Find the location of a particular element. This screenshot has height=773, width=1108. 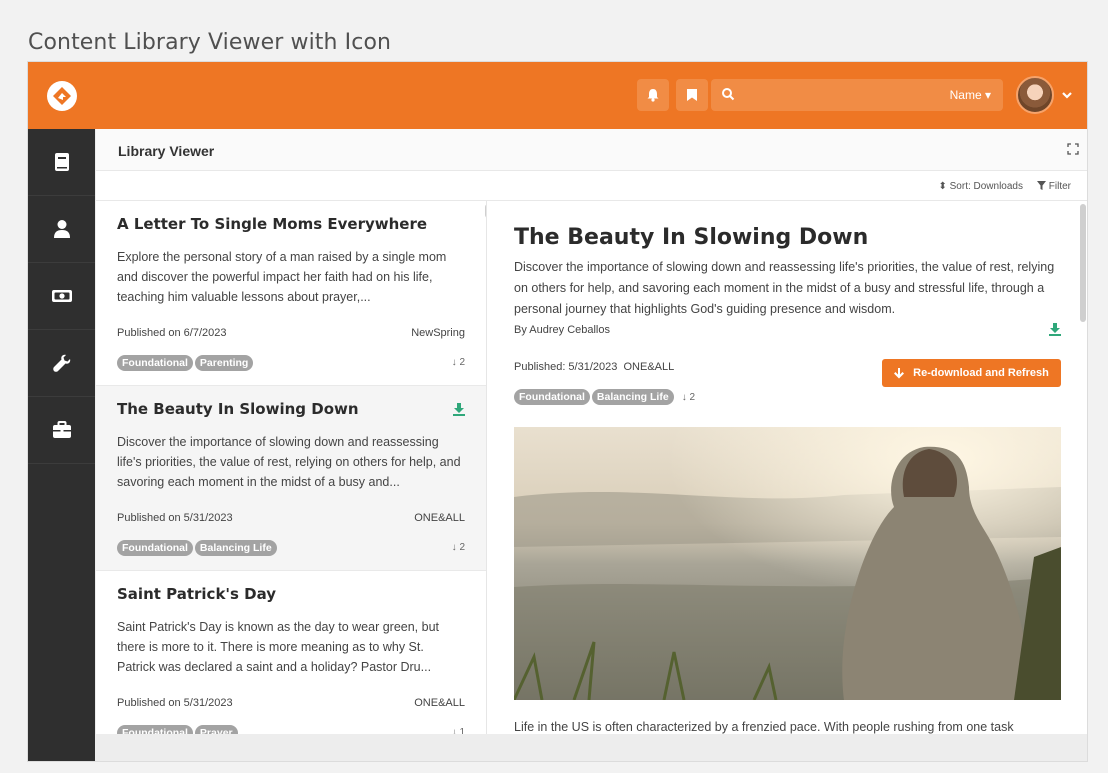

screenshot-caption: Content Library Viewer with Icon is located at coordinates (210, 42).